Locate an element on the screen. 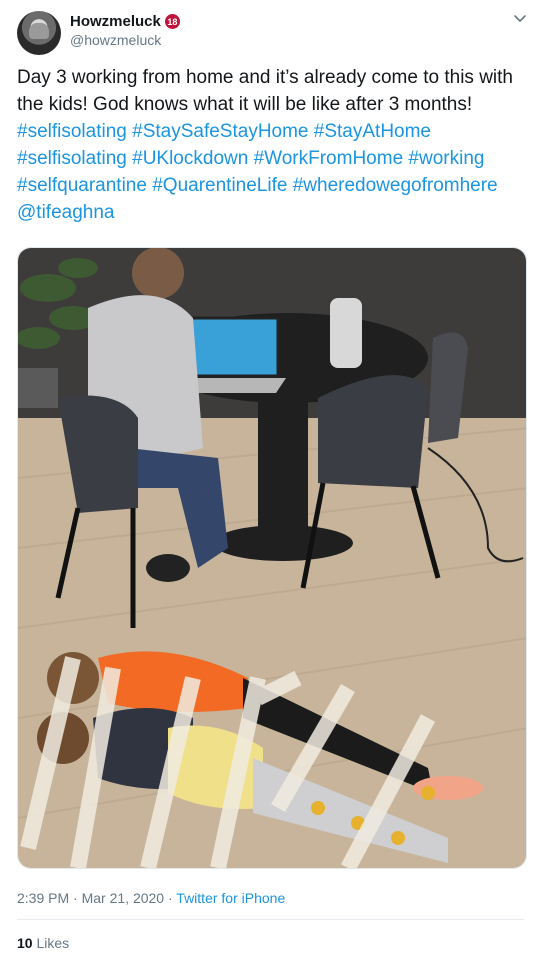  user-handle: @howzmeluck is located at coordinates (115, 40).